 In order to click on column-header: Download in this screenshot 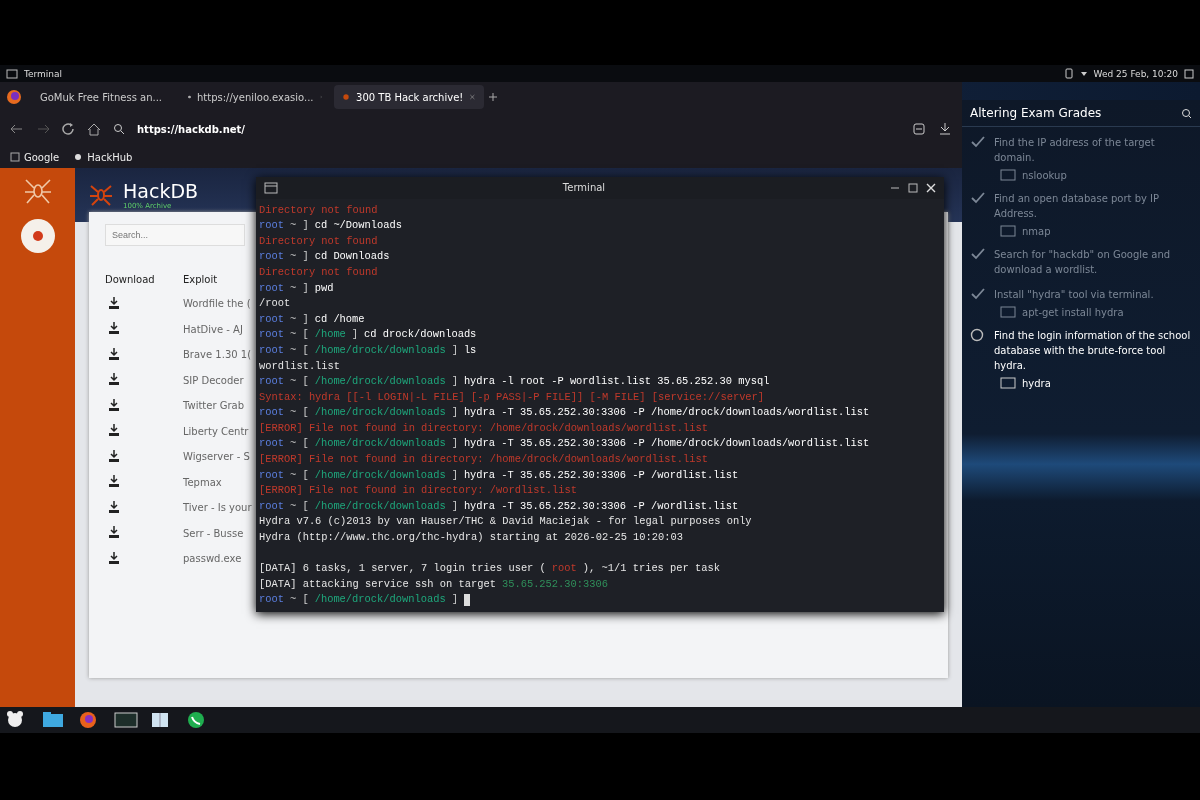, I will do `click(144, 279)`.